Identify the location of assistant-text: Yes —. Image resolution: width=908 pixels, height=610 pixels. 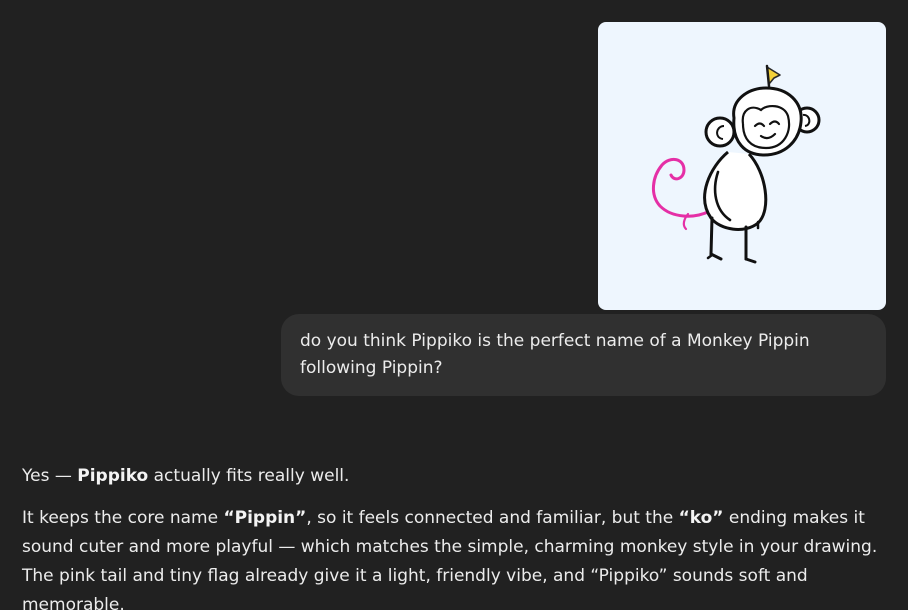
(50, 476).